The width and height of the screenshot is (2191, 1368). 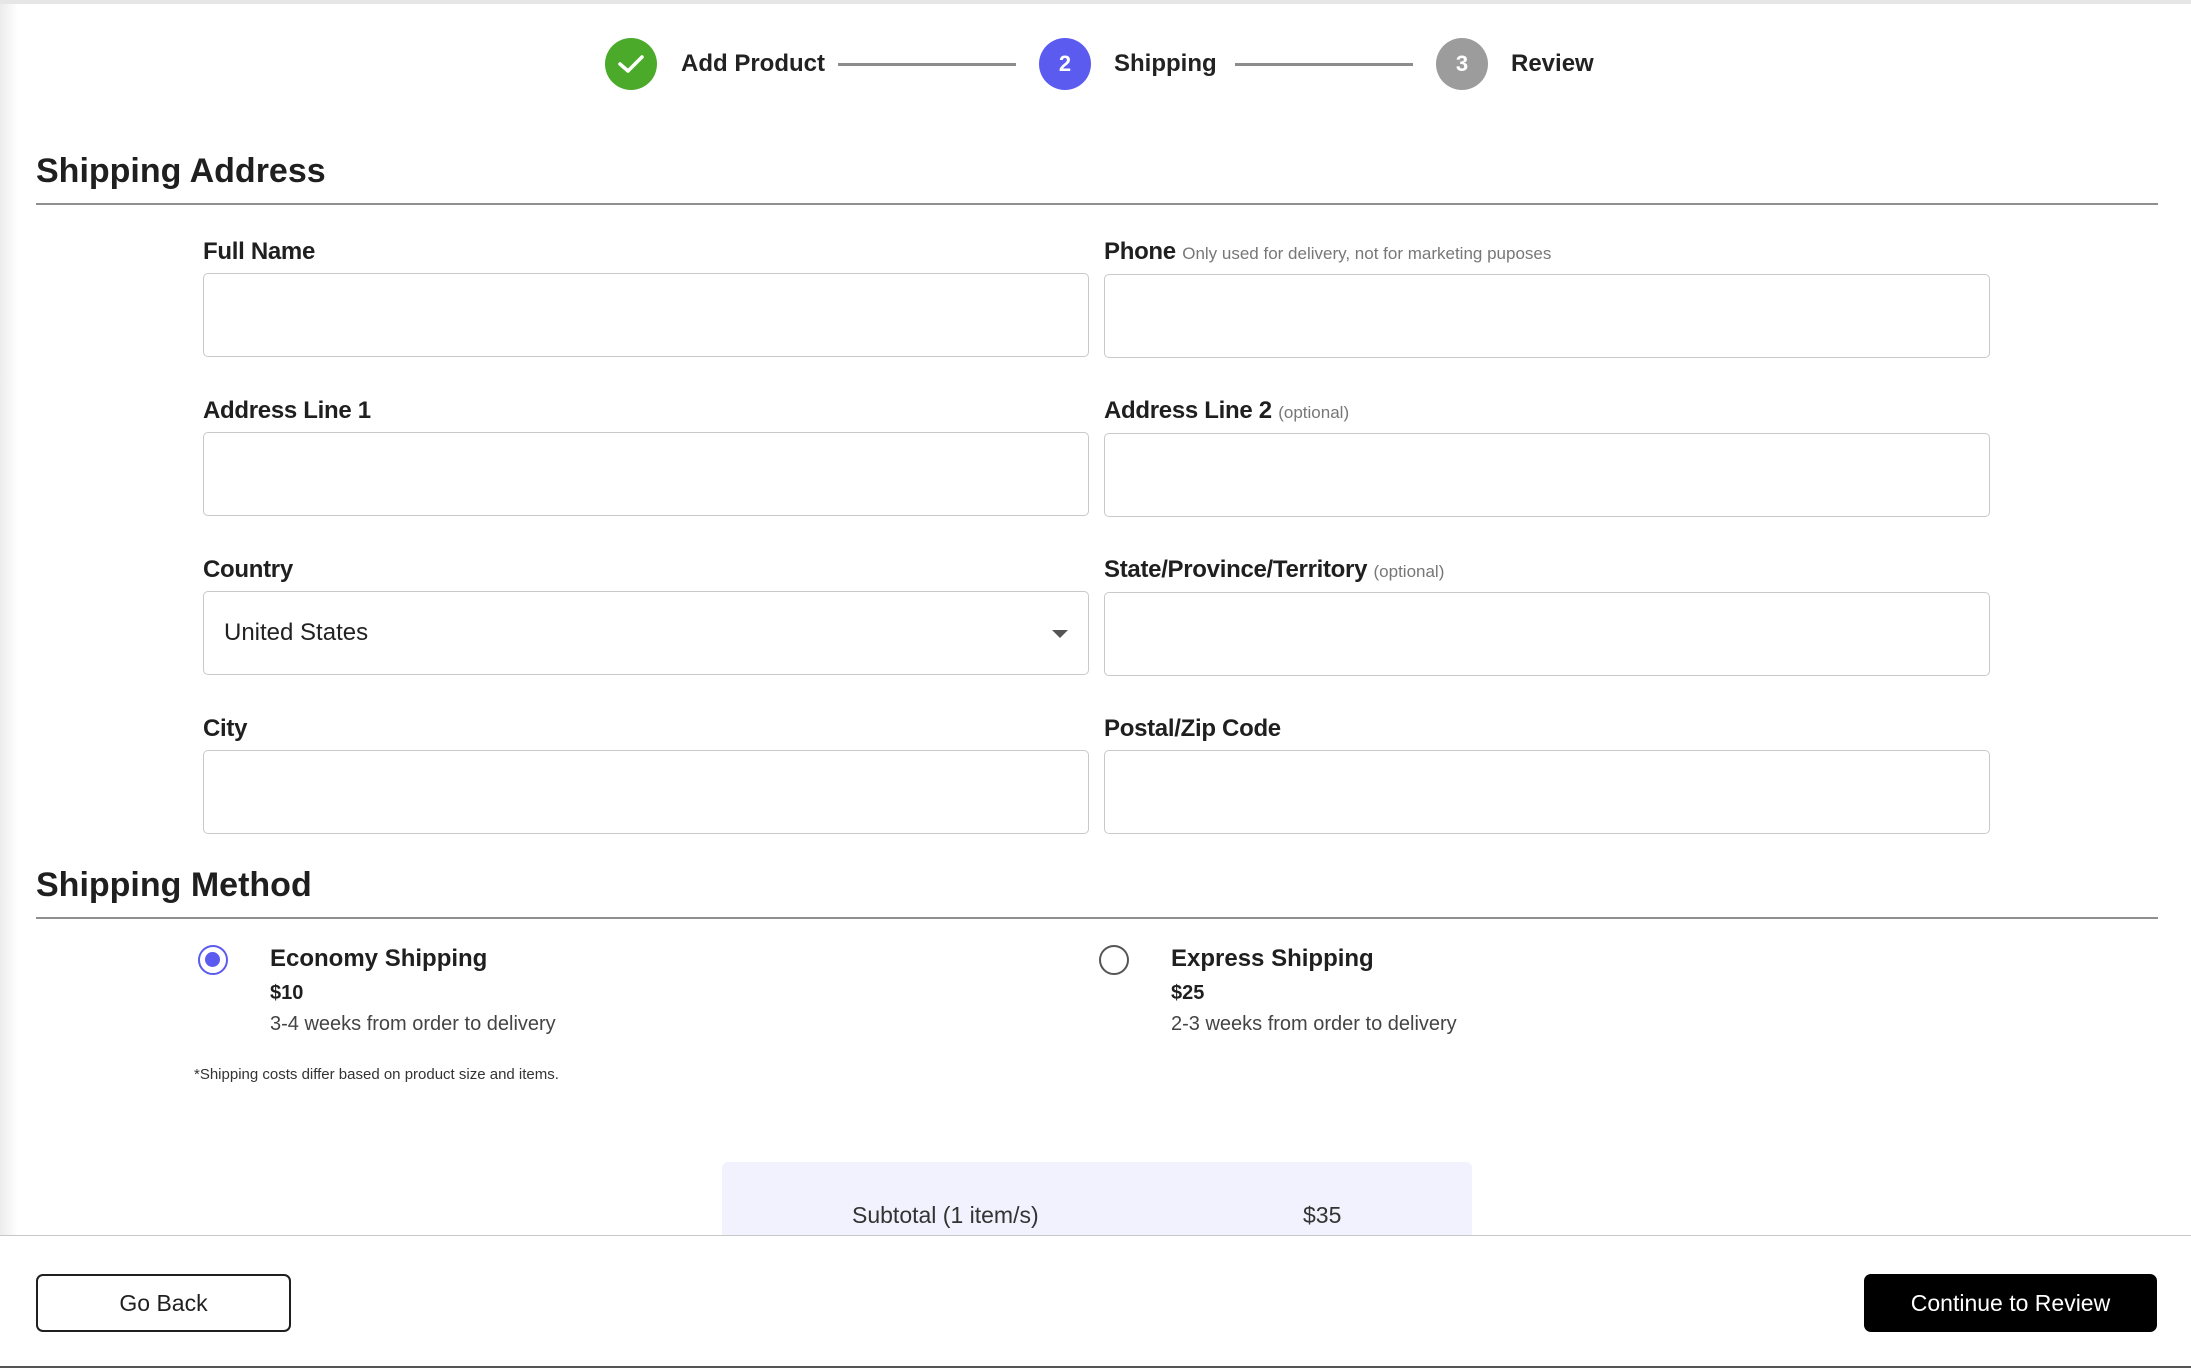 I want to click on footer-bar: Go Back Continue to Review, so click(x=1095, y=1301).